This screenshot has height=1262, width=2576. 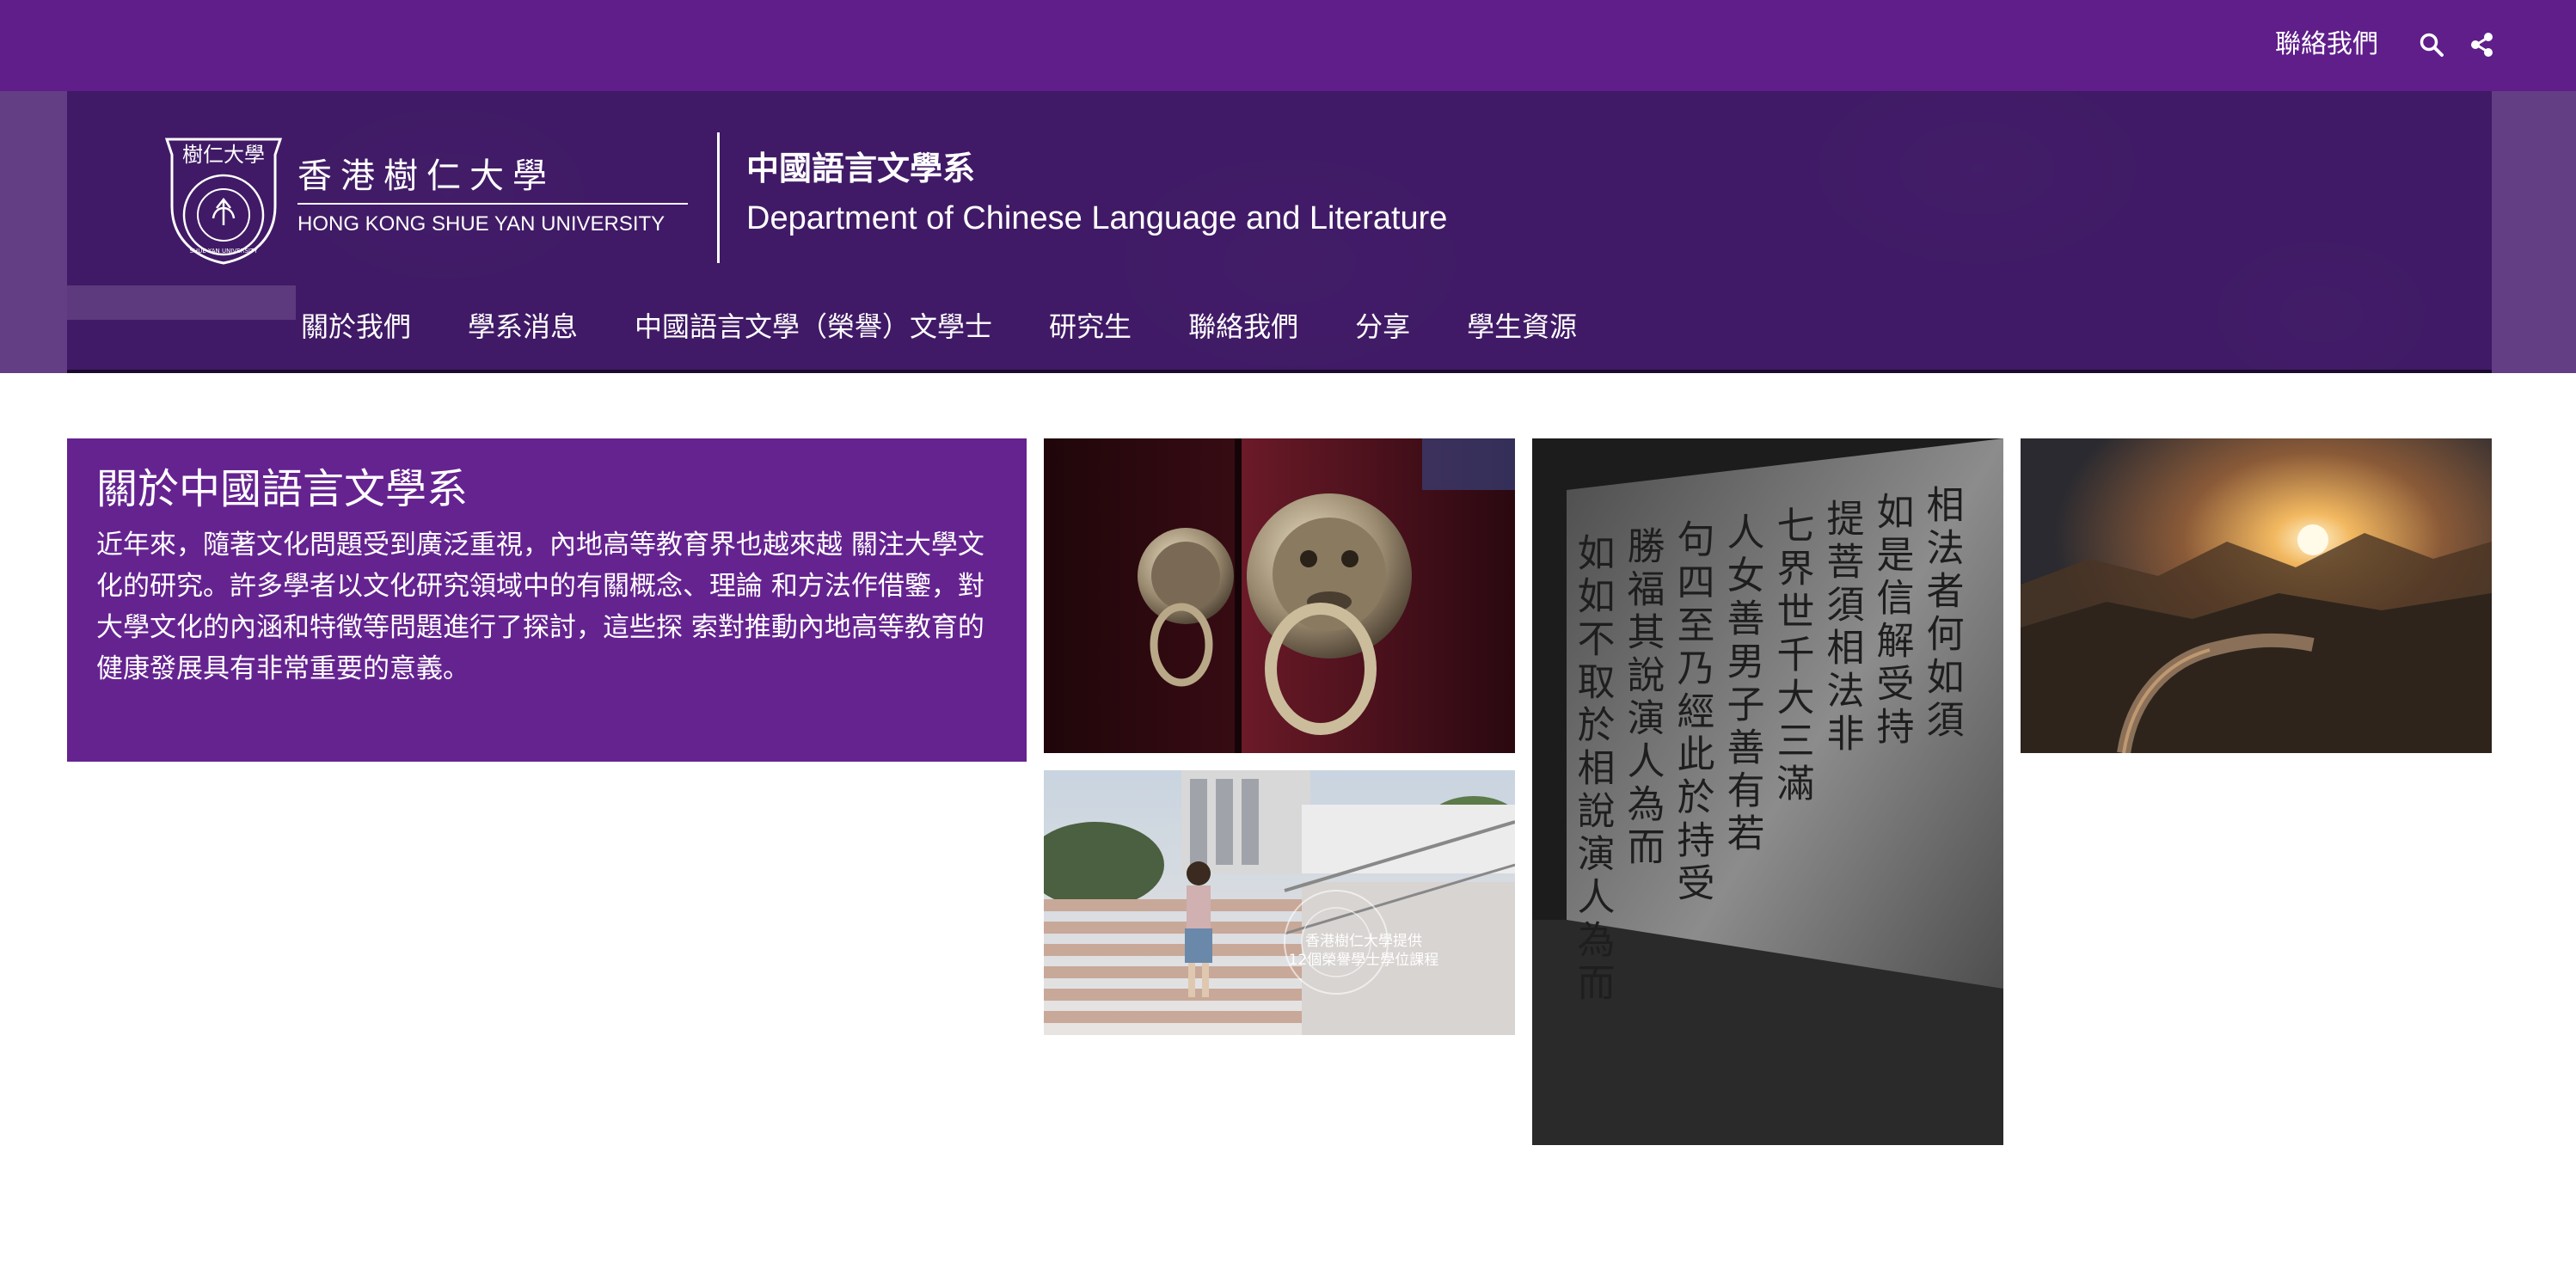 What do you see at coordinates (2326, 45) in the screenshot?
I see `top-contact-link: 聯絡我們` at bounding box center [2326, 45].